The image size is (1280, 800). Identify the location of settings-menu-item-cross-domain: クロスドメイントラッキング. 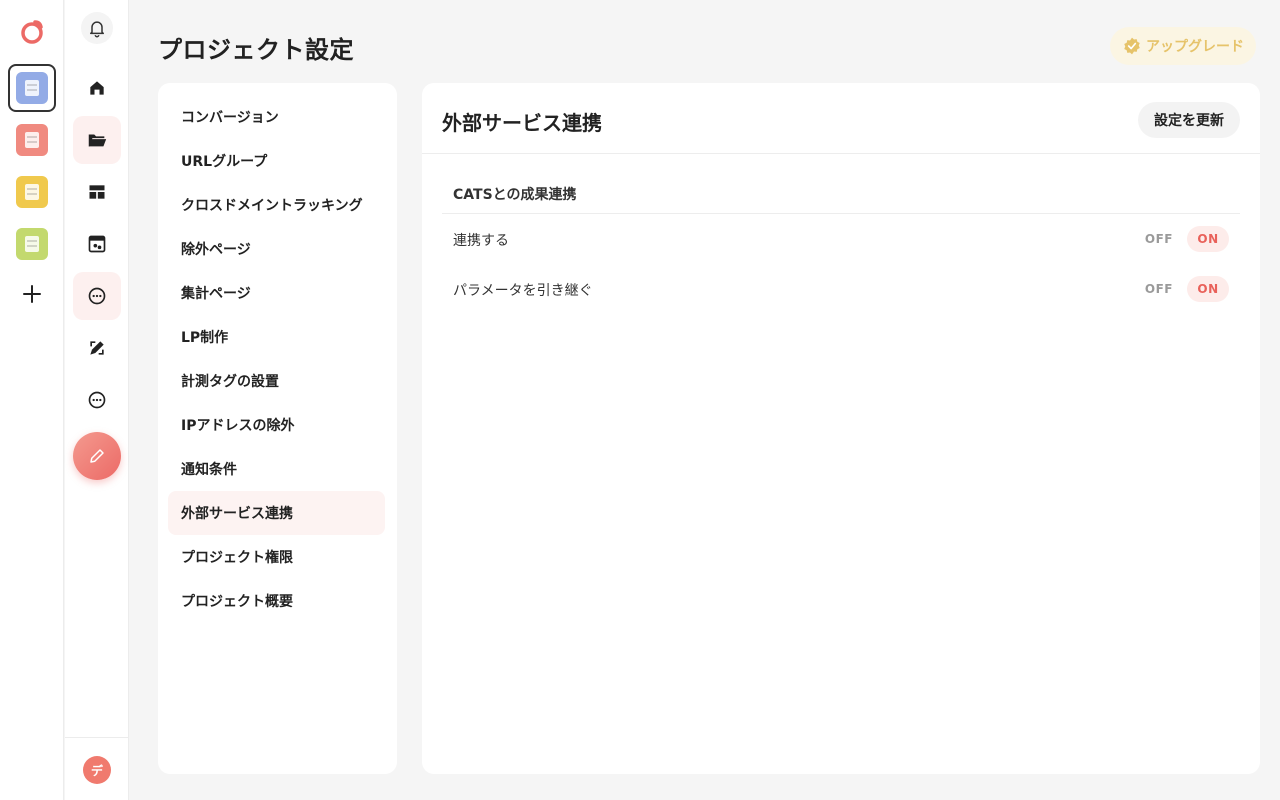
(276, 205).